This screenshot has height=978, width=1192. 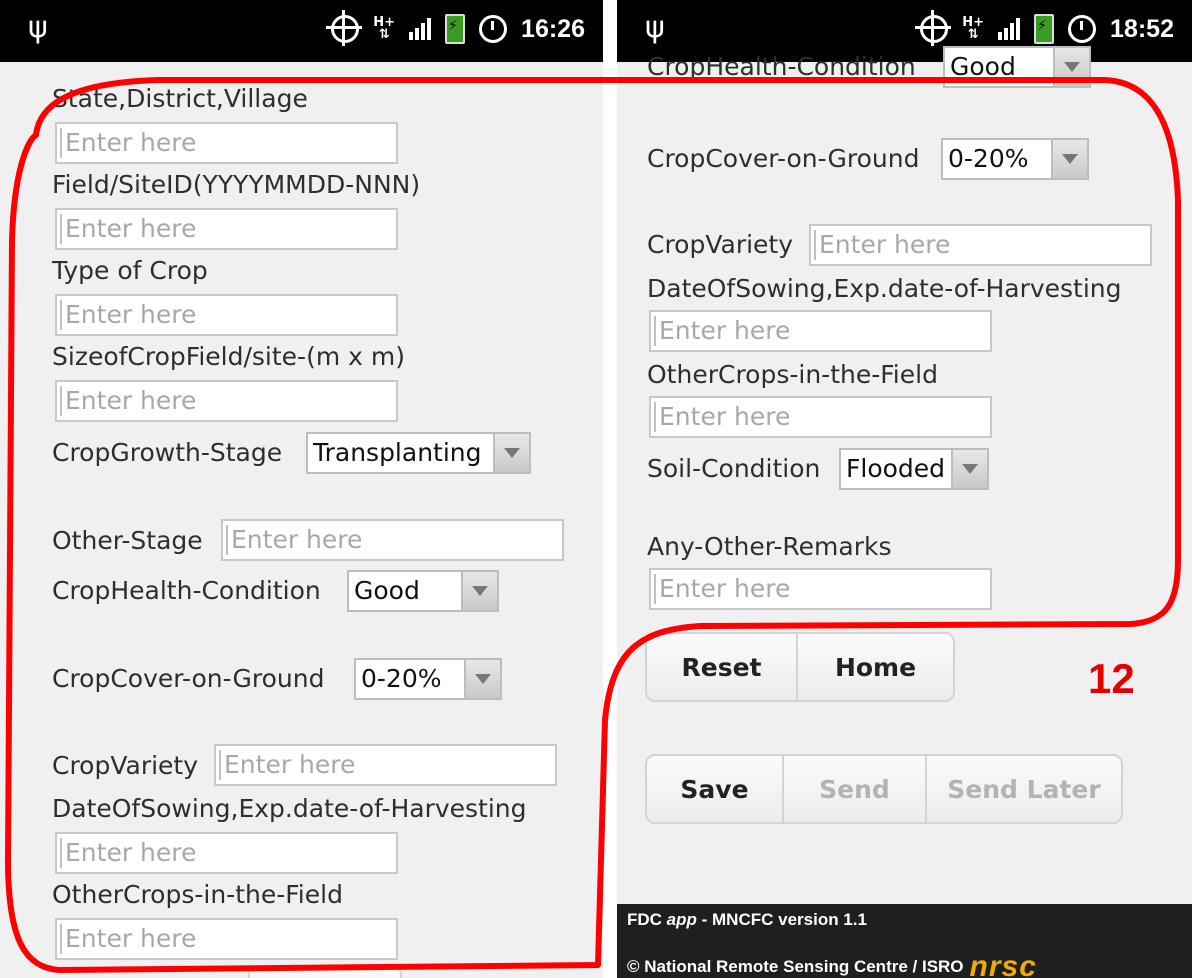 I want to click on other-stage-label: Other-Stage, so click(x=127, y=540).